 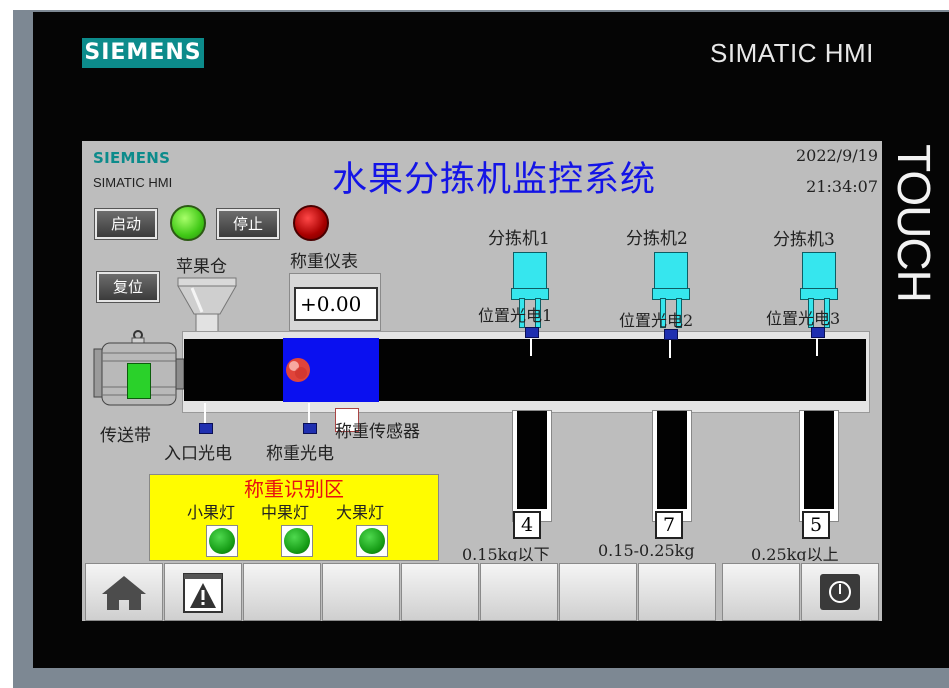 What do you see at coordinates (207, 306) in the screenshot?
I see `apple-hopper-icon` at bounding box center [207, 306].